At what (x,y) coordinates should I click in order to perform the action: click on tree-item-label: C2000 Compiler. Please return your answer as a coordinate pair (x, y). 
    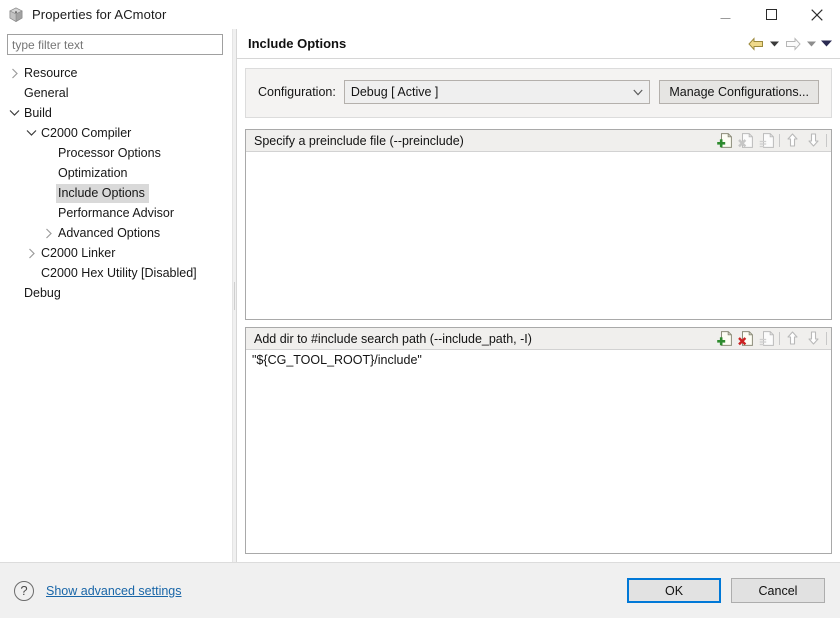
    Looking at the image, I should click on (86, 132).